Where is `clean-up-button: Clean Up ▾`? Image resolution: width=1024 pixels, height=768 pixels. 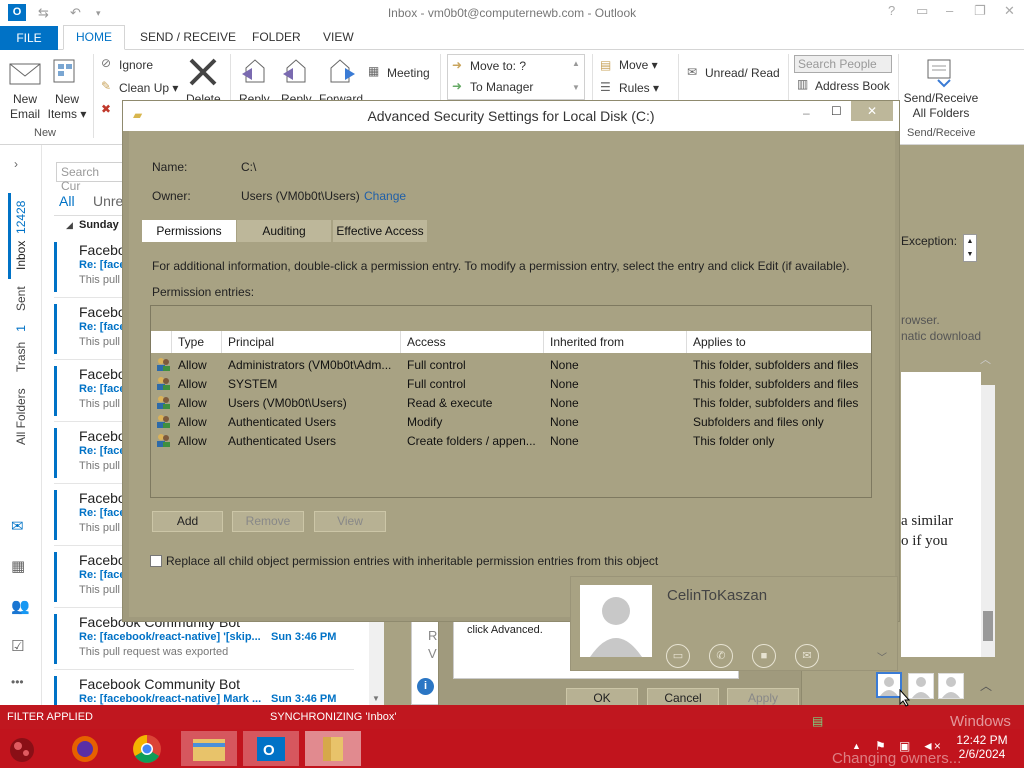 clean-up-button: Clean Up ▾ is located at coordinates (148, 88).